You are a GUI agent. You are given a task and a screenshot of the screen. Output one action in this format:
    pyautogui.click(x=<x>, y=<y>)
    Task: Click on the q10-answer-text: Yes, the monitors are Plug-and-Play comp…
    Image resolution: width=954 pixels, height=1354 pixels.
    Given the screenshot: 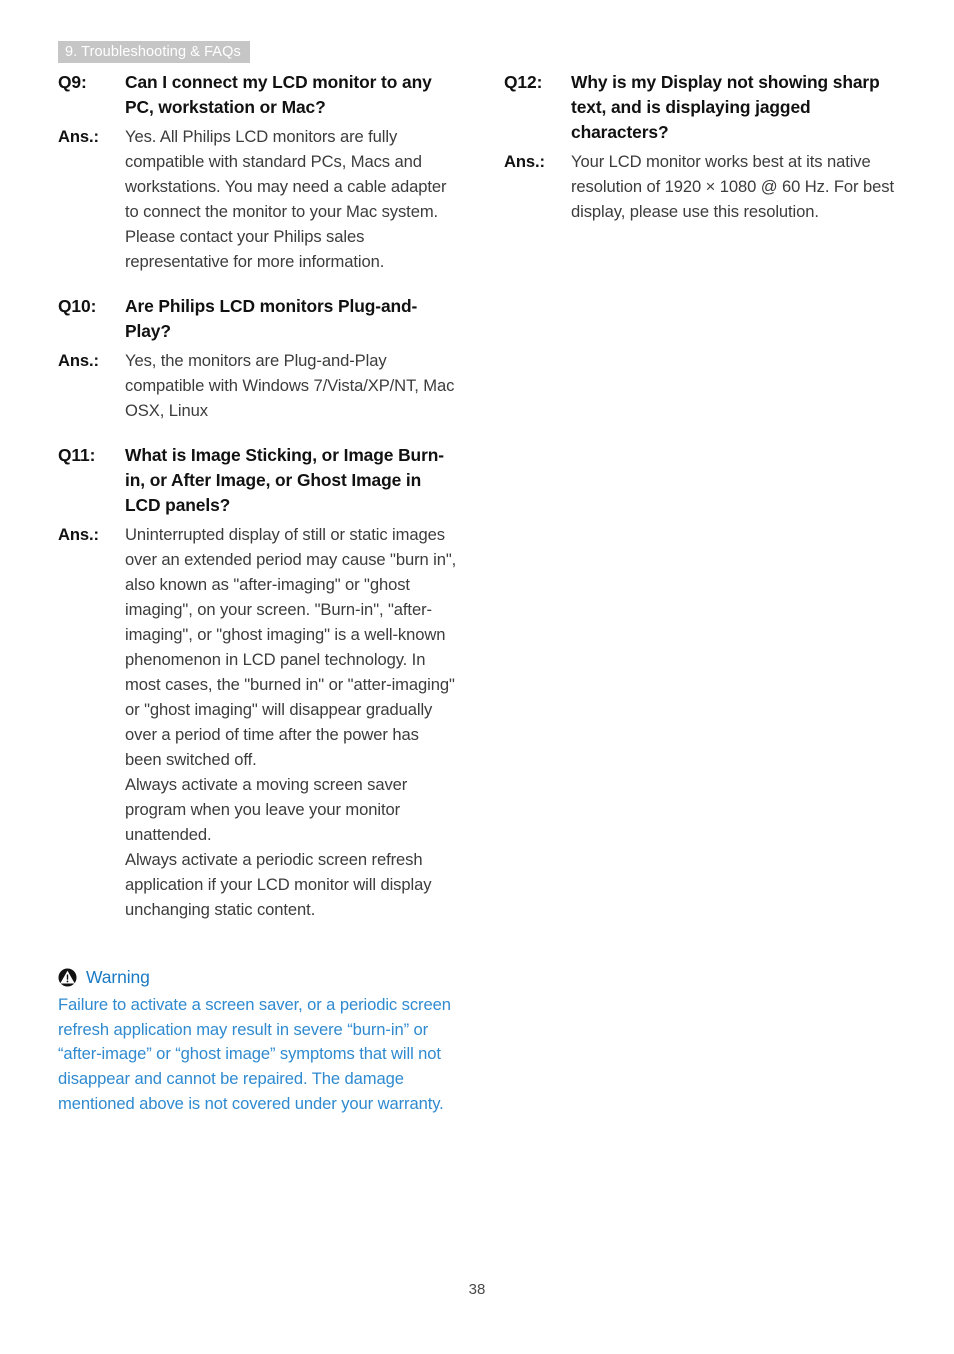 What is the action you would take?
    pyautogui.click(x=290, y=385)
    